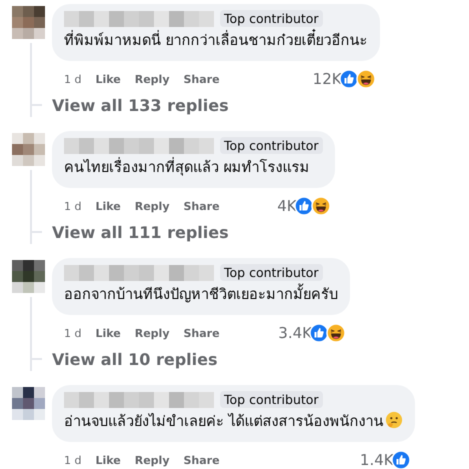  Describe the element at coordinates (140, 232) in the screenshot. I see `view-replies-link: View all 111 replies` at that location.